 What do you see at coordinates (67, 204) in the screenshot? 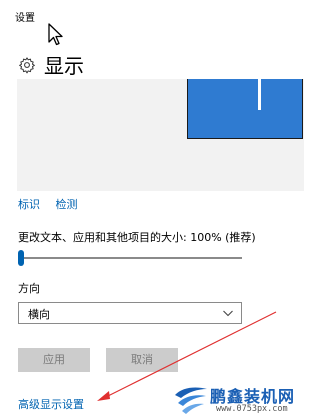
I see `detect-link: 检测` at bounding box center [67, 204].